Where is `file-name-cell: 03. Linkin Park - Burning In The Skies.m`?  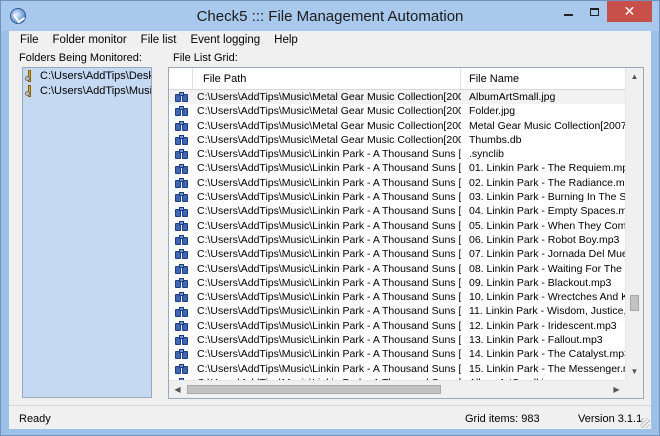
file-name-cell: 03. Linkin Park - Burning In The Skies.m is located at coordinates (547, 197).